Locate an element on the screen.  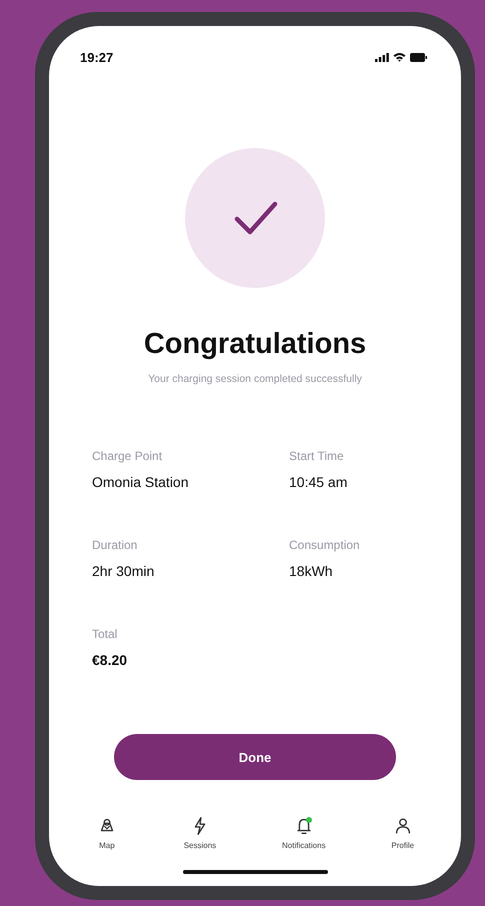
detail-value: 18kWh is located at coordinates (311, 571).